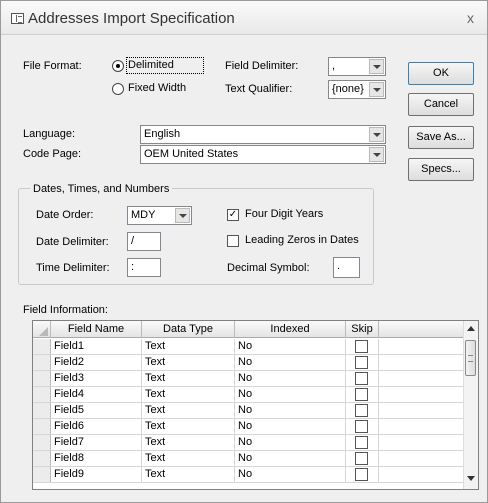 This screenshot has height=503, width=488. What do you see at coordinates (188, 329) in the screenshot?
I see `column-header-data-type: Data Type` at bounding box center [188, 329].